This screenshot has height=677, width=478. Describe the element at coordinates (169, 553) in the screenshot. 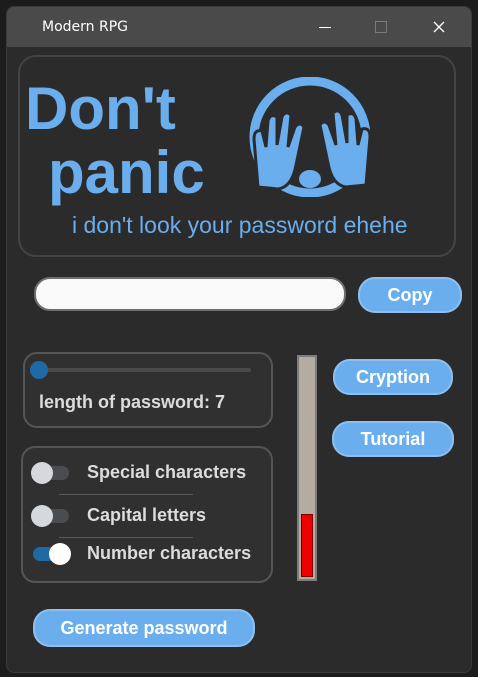

I see `number-characters-label: Number characters` at that location.